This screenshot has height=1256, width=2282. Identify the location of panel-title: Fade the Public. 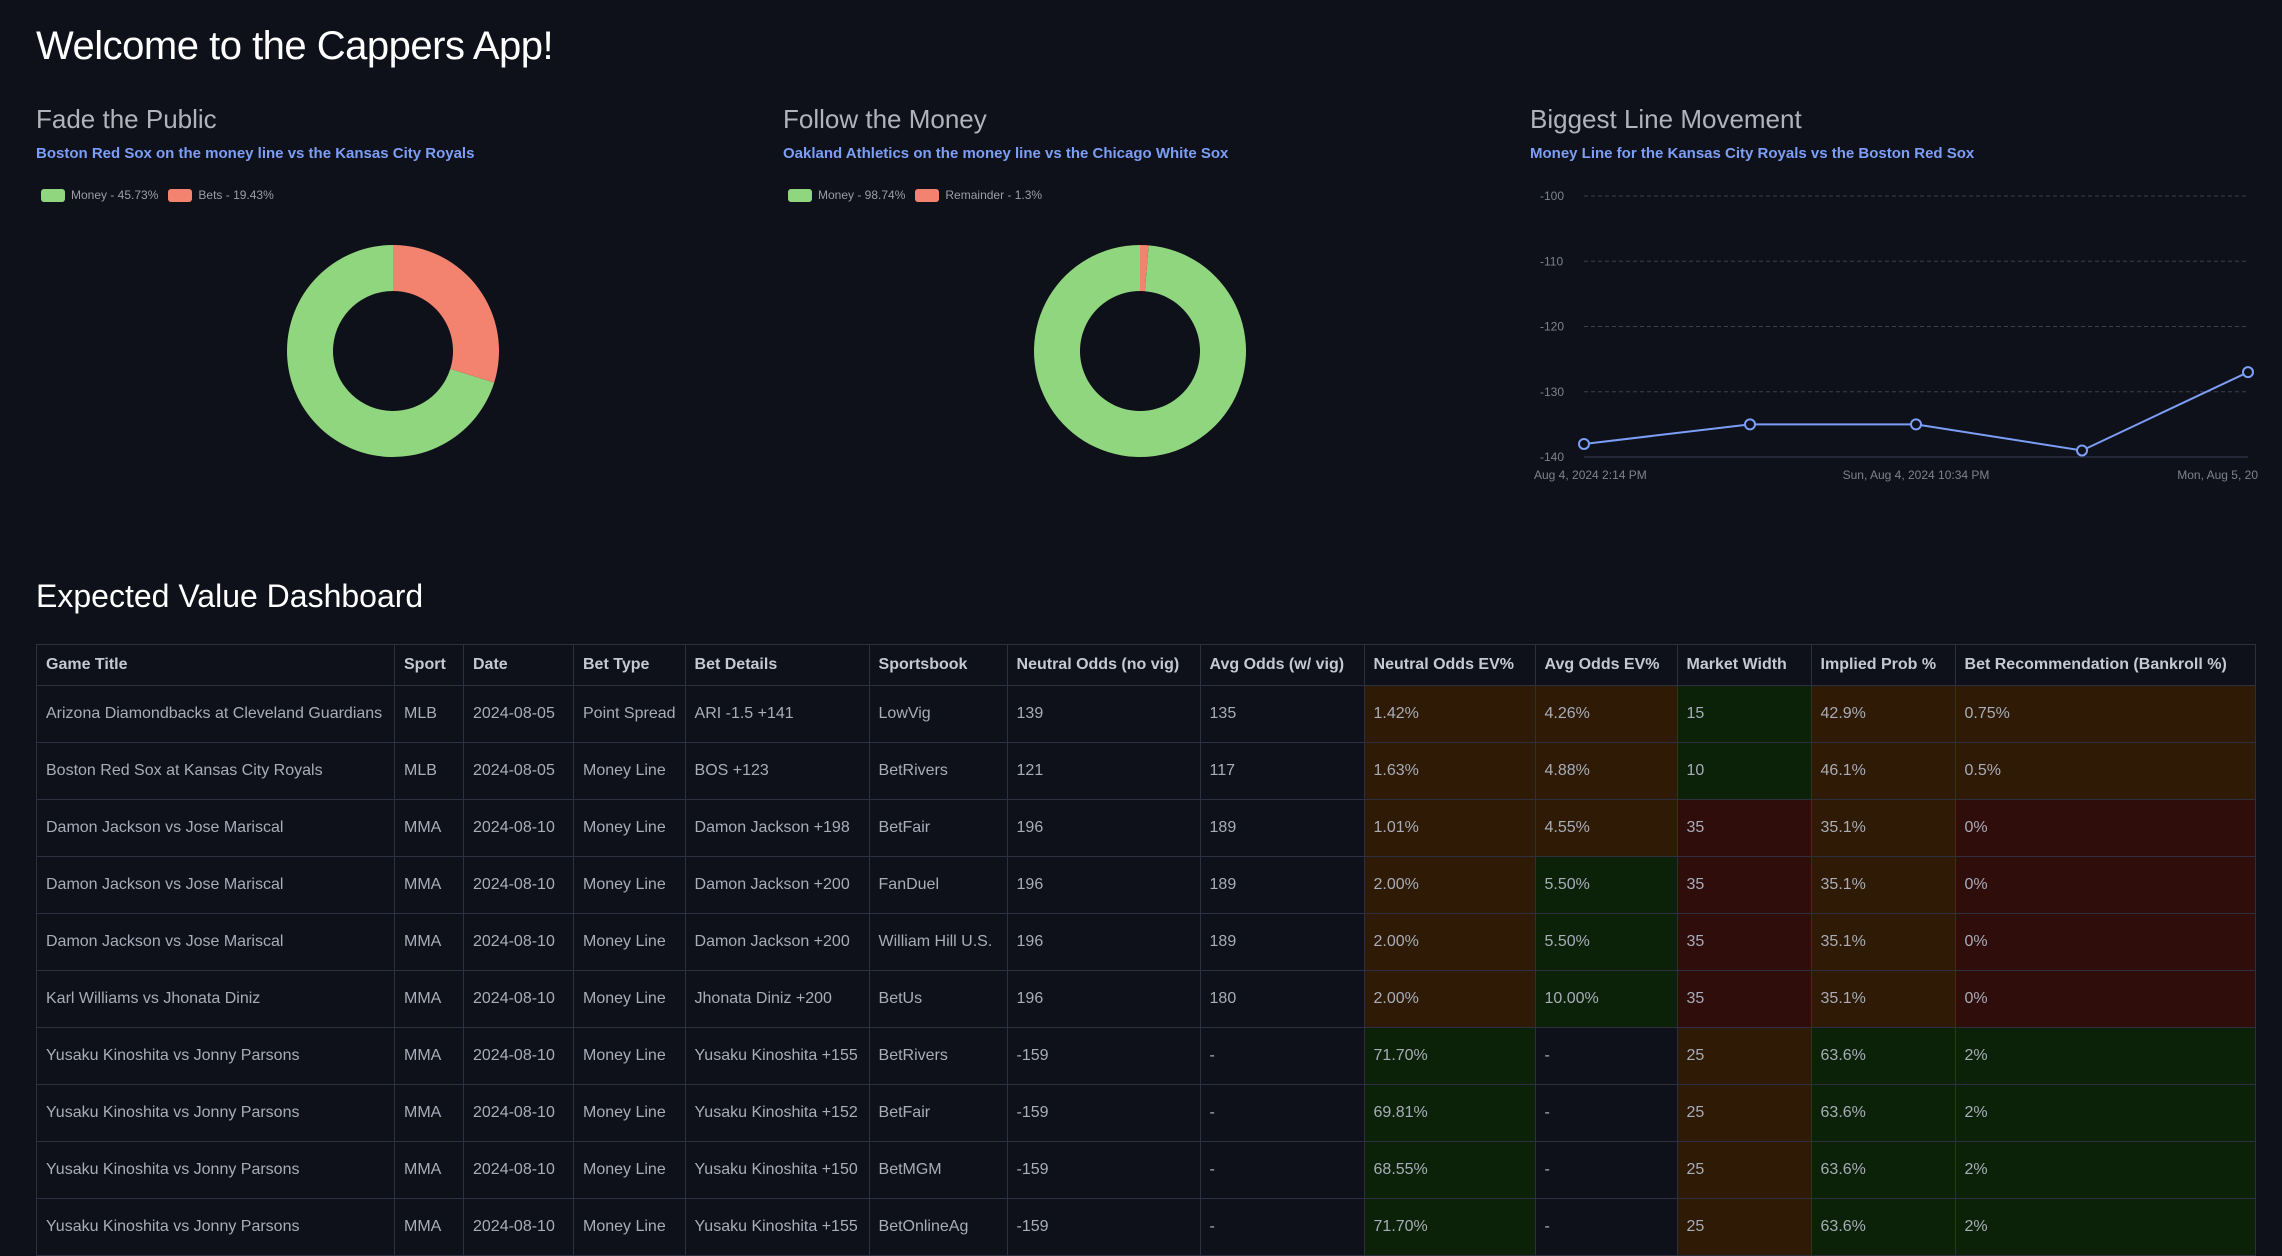
(126, 119).